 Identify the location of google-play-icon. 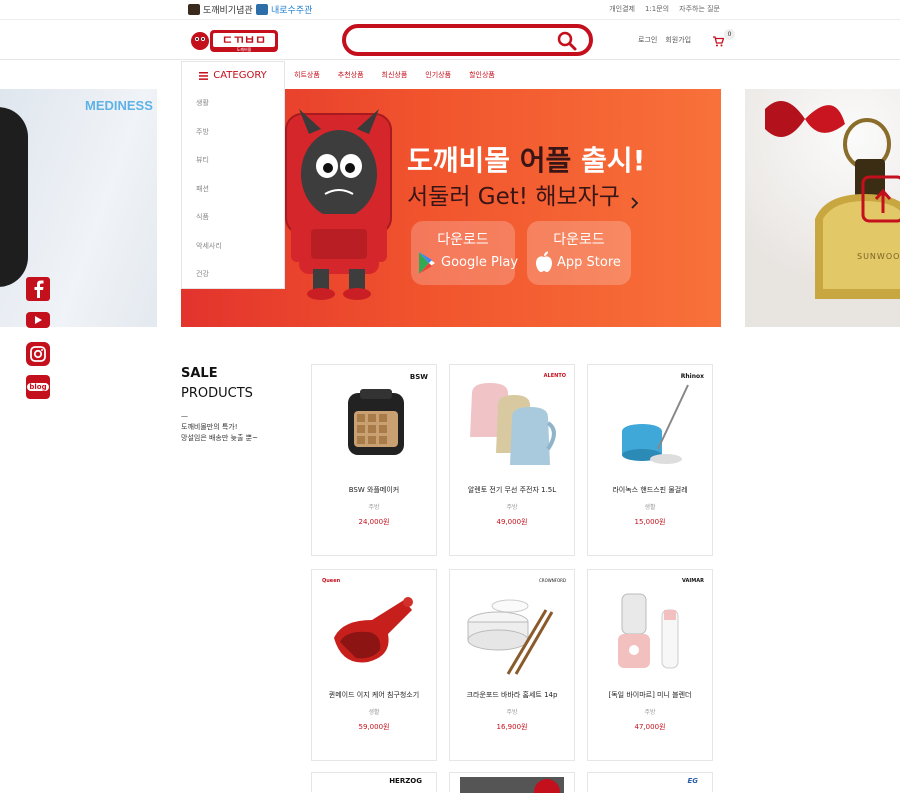
(427, 263).